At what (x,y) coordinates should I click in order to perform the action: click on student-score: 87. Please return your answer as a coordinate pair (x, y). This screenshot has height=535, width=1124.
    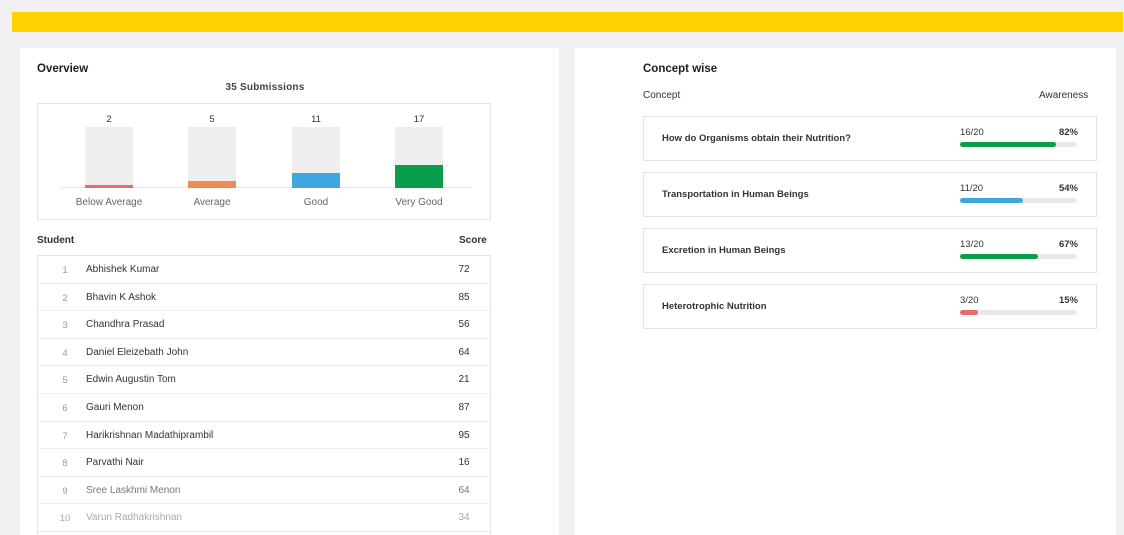
    Looking at the image, I should click on (464, 407).